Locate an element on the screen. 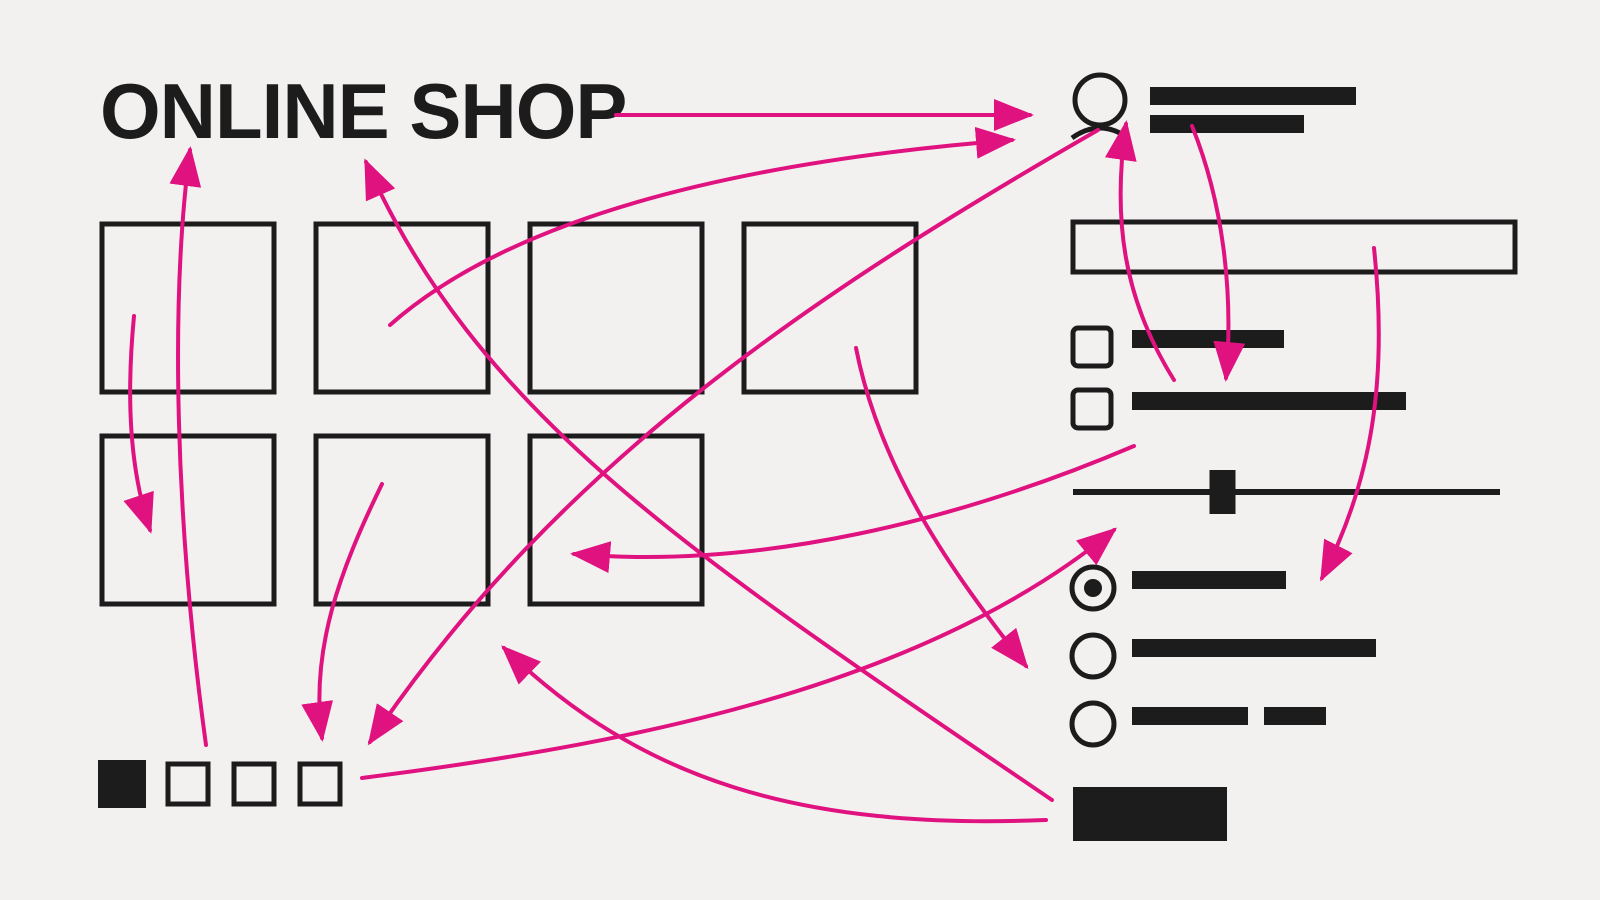  account-name-bar is located at coordinates (1253, 96).